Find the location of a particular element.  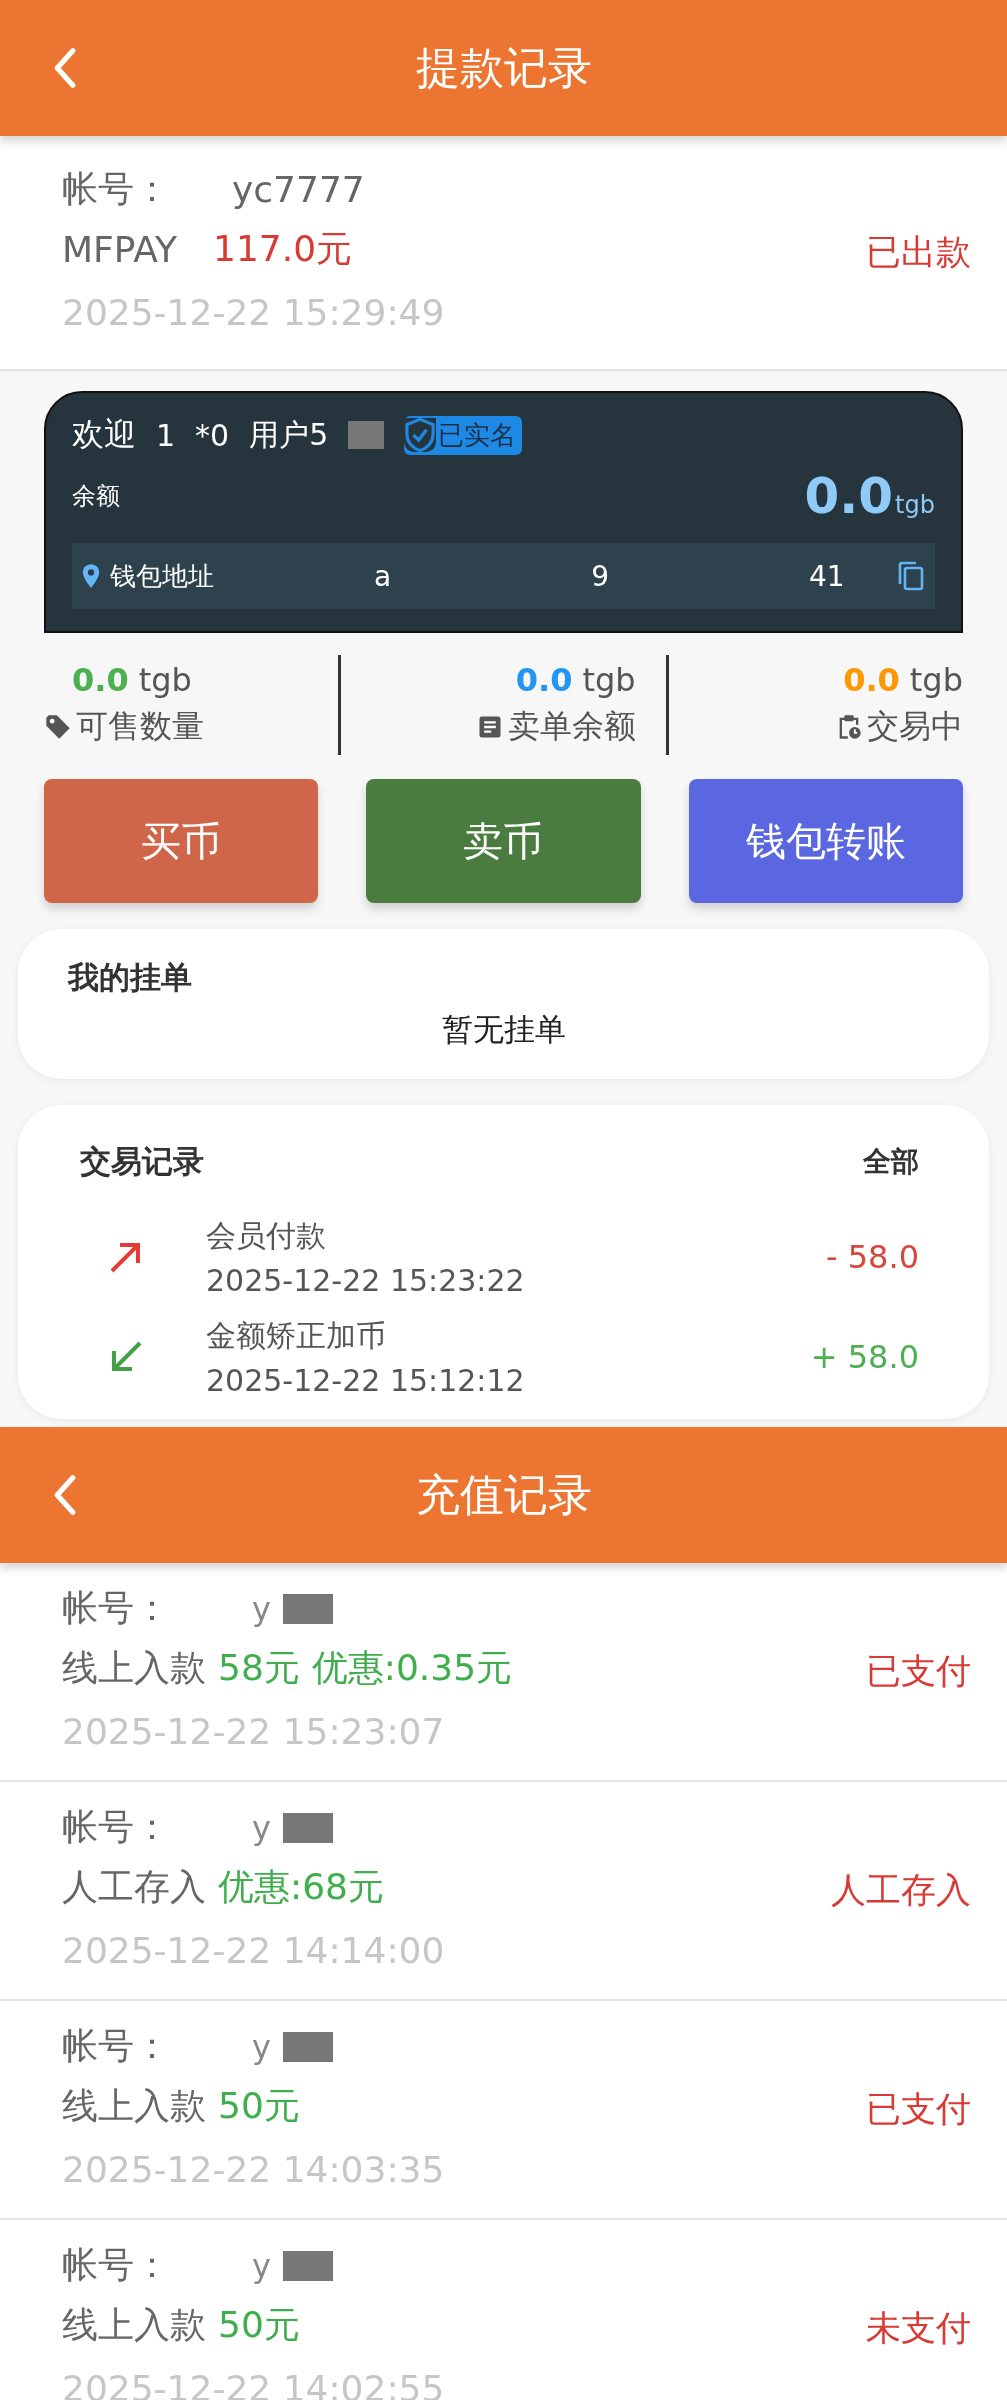

stat-label: 可售数量 is located at coordinates (140, 726).